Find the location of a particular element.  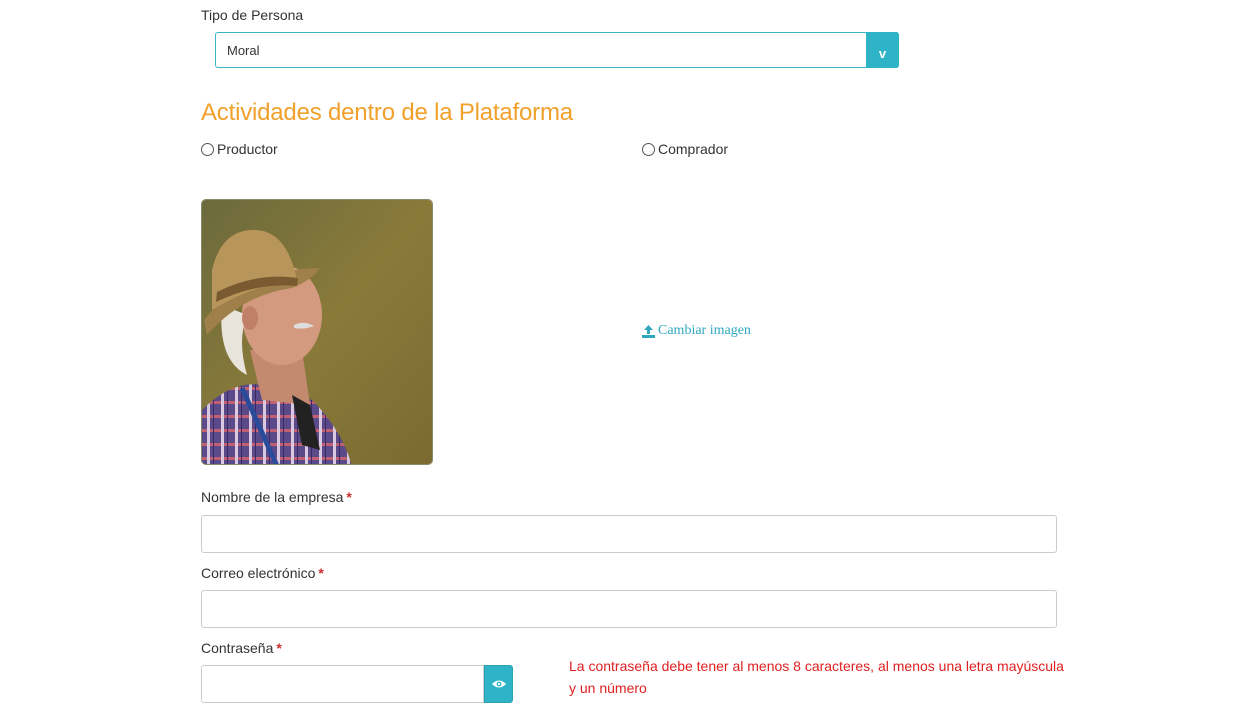

profile-photo is located at coordinates (317, 332).